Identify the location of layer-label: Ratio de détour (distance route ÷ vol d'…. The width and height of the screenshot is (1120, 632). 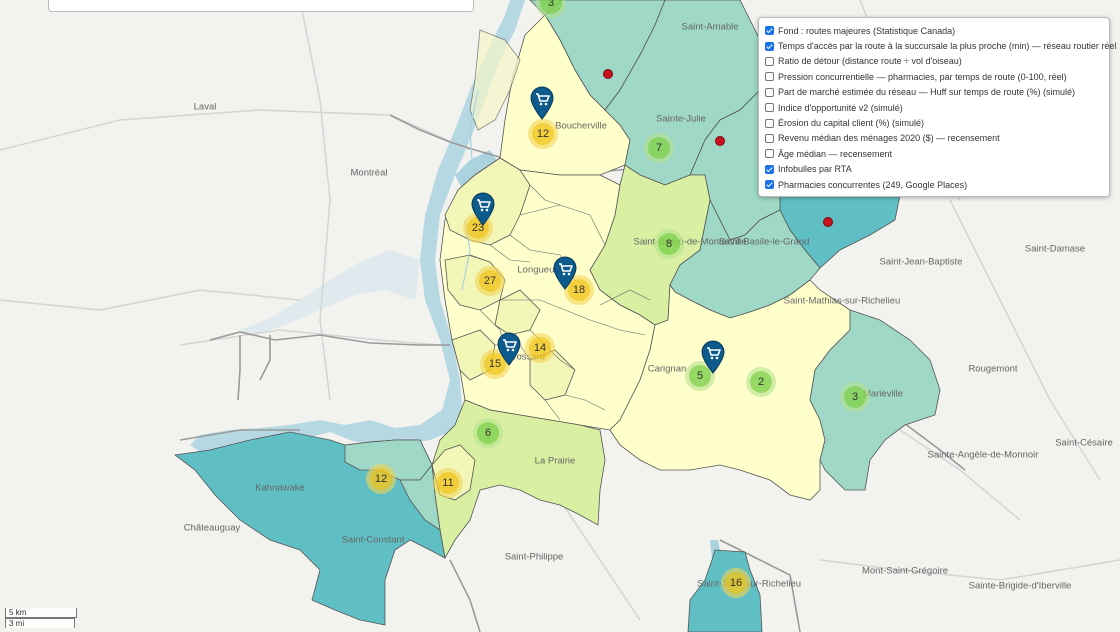
(870, 61).